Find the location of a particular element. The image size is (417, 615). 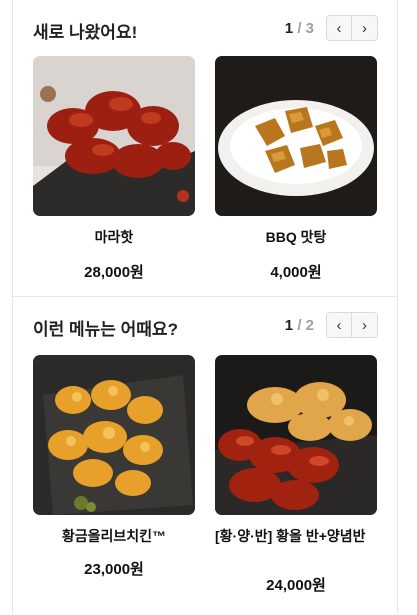

menu-price: 24,000원 is located at coordinates (296, 585).